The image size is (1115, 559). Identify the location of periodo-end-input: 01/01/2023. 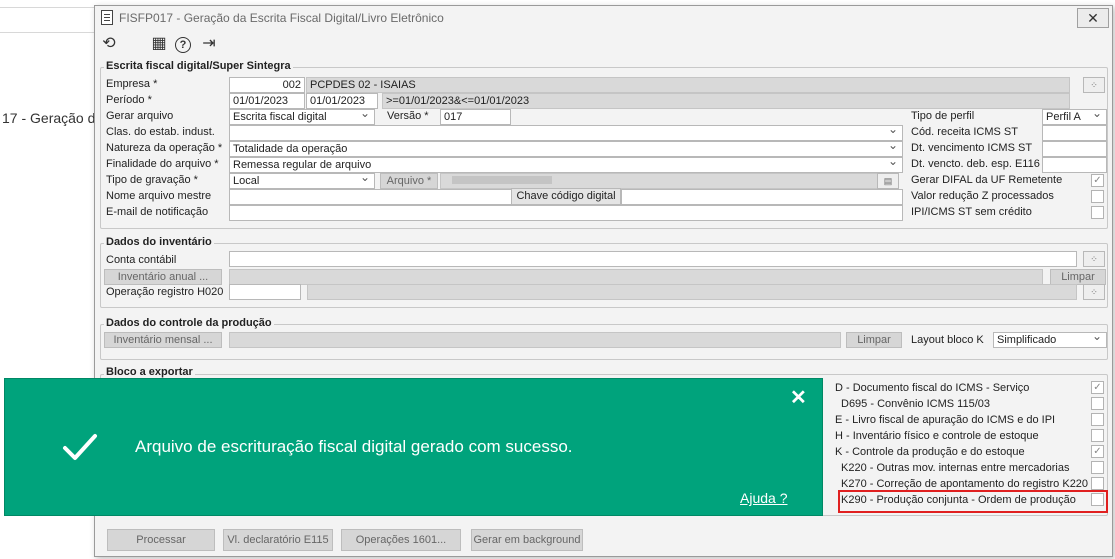
(342, 101).